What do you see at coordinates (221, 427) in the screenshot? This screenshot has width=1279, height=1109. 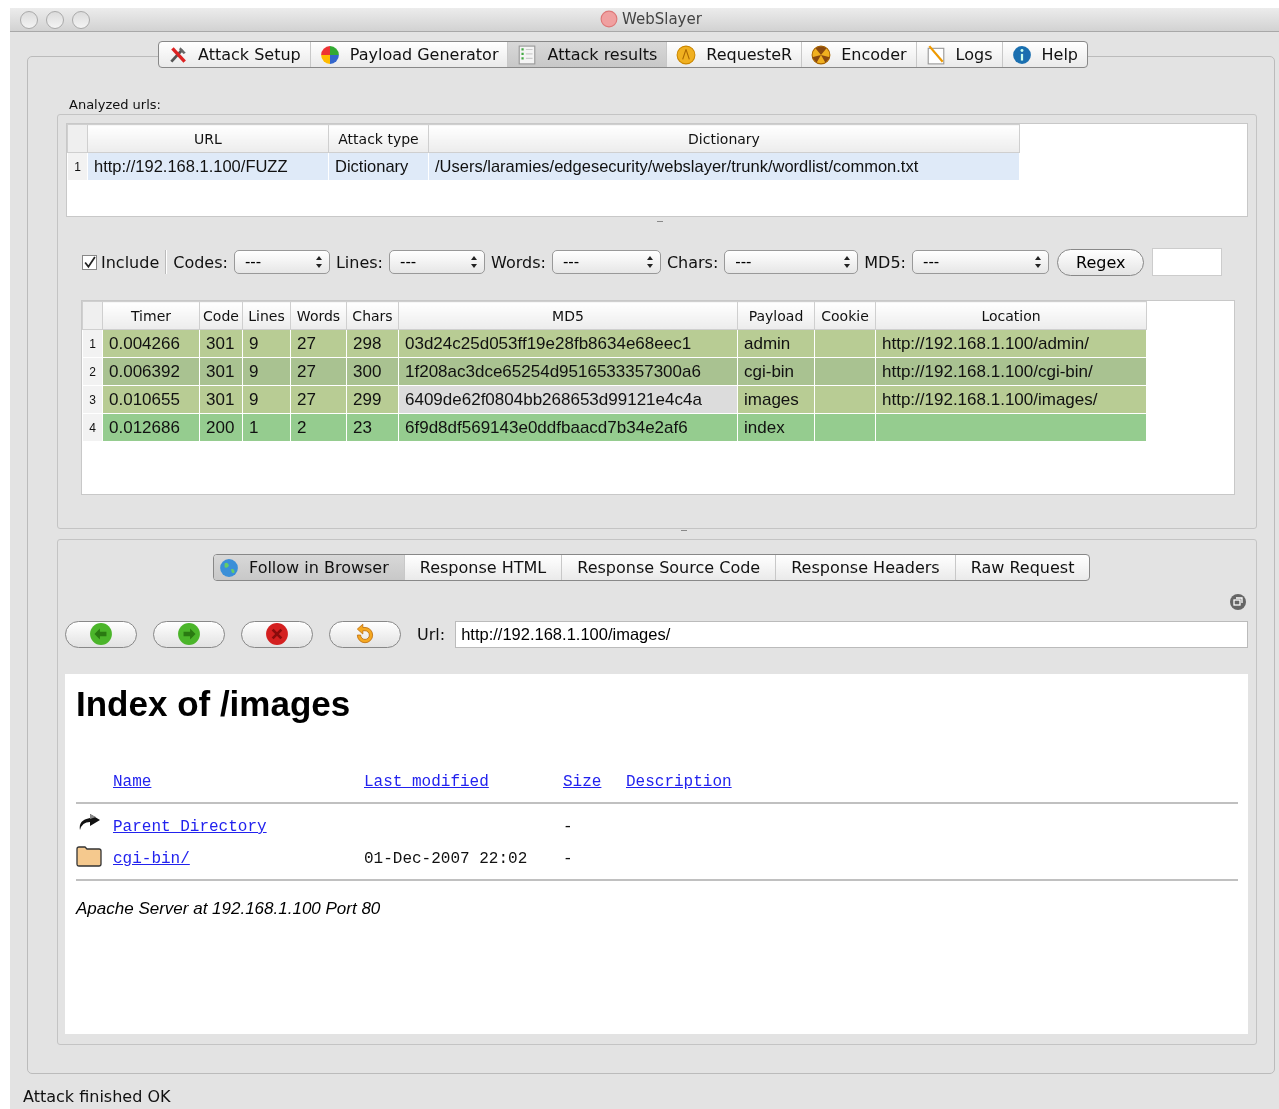 I see `table-cell: 200` at bounding box center [221, 427].